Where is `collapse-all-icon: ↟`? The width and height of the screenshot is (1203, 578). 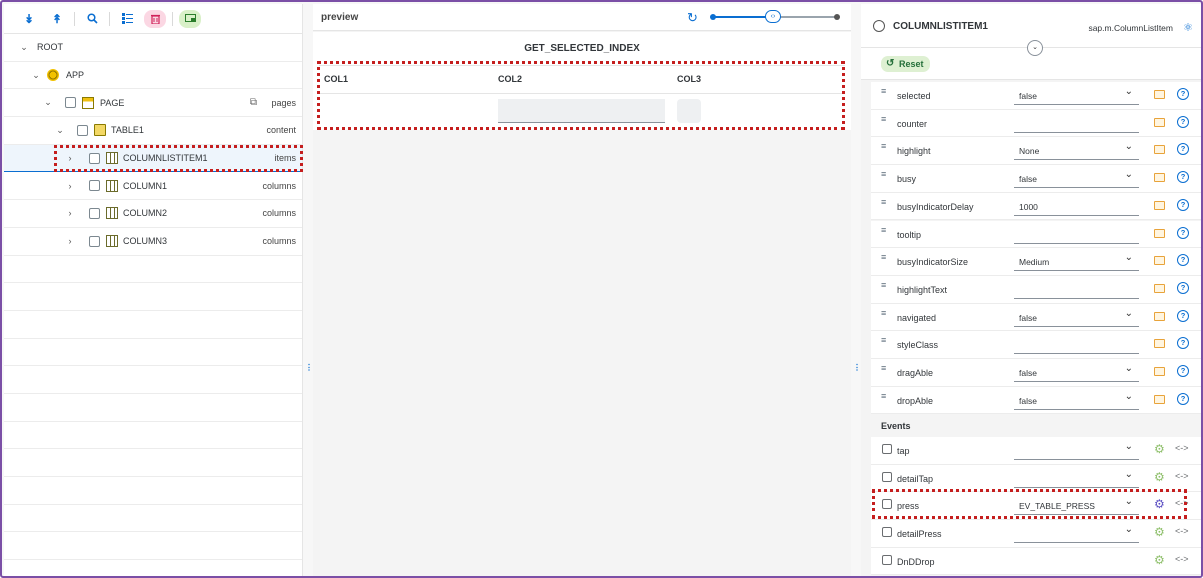 collapse-all-icon: ↟ is located at coordinates (57, 19).